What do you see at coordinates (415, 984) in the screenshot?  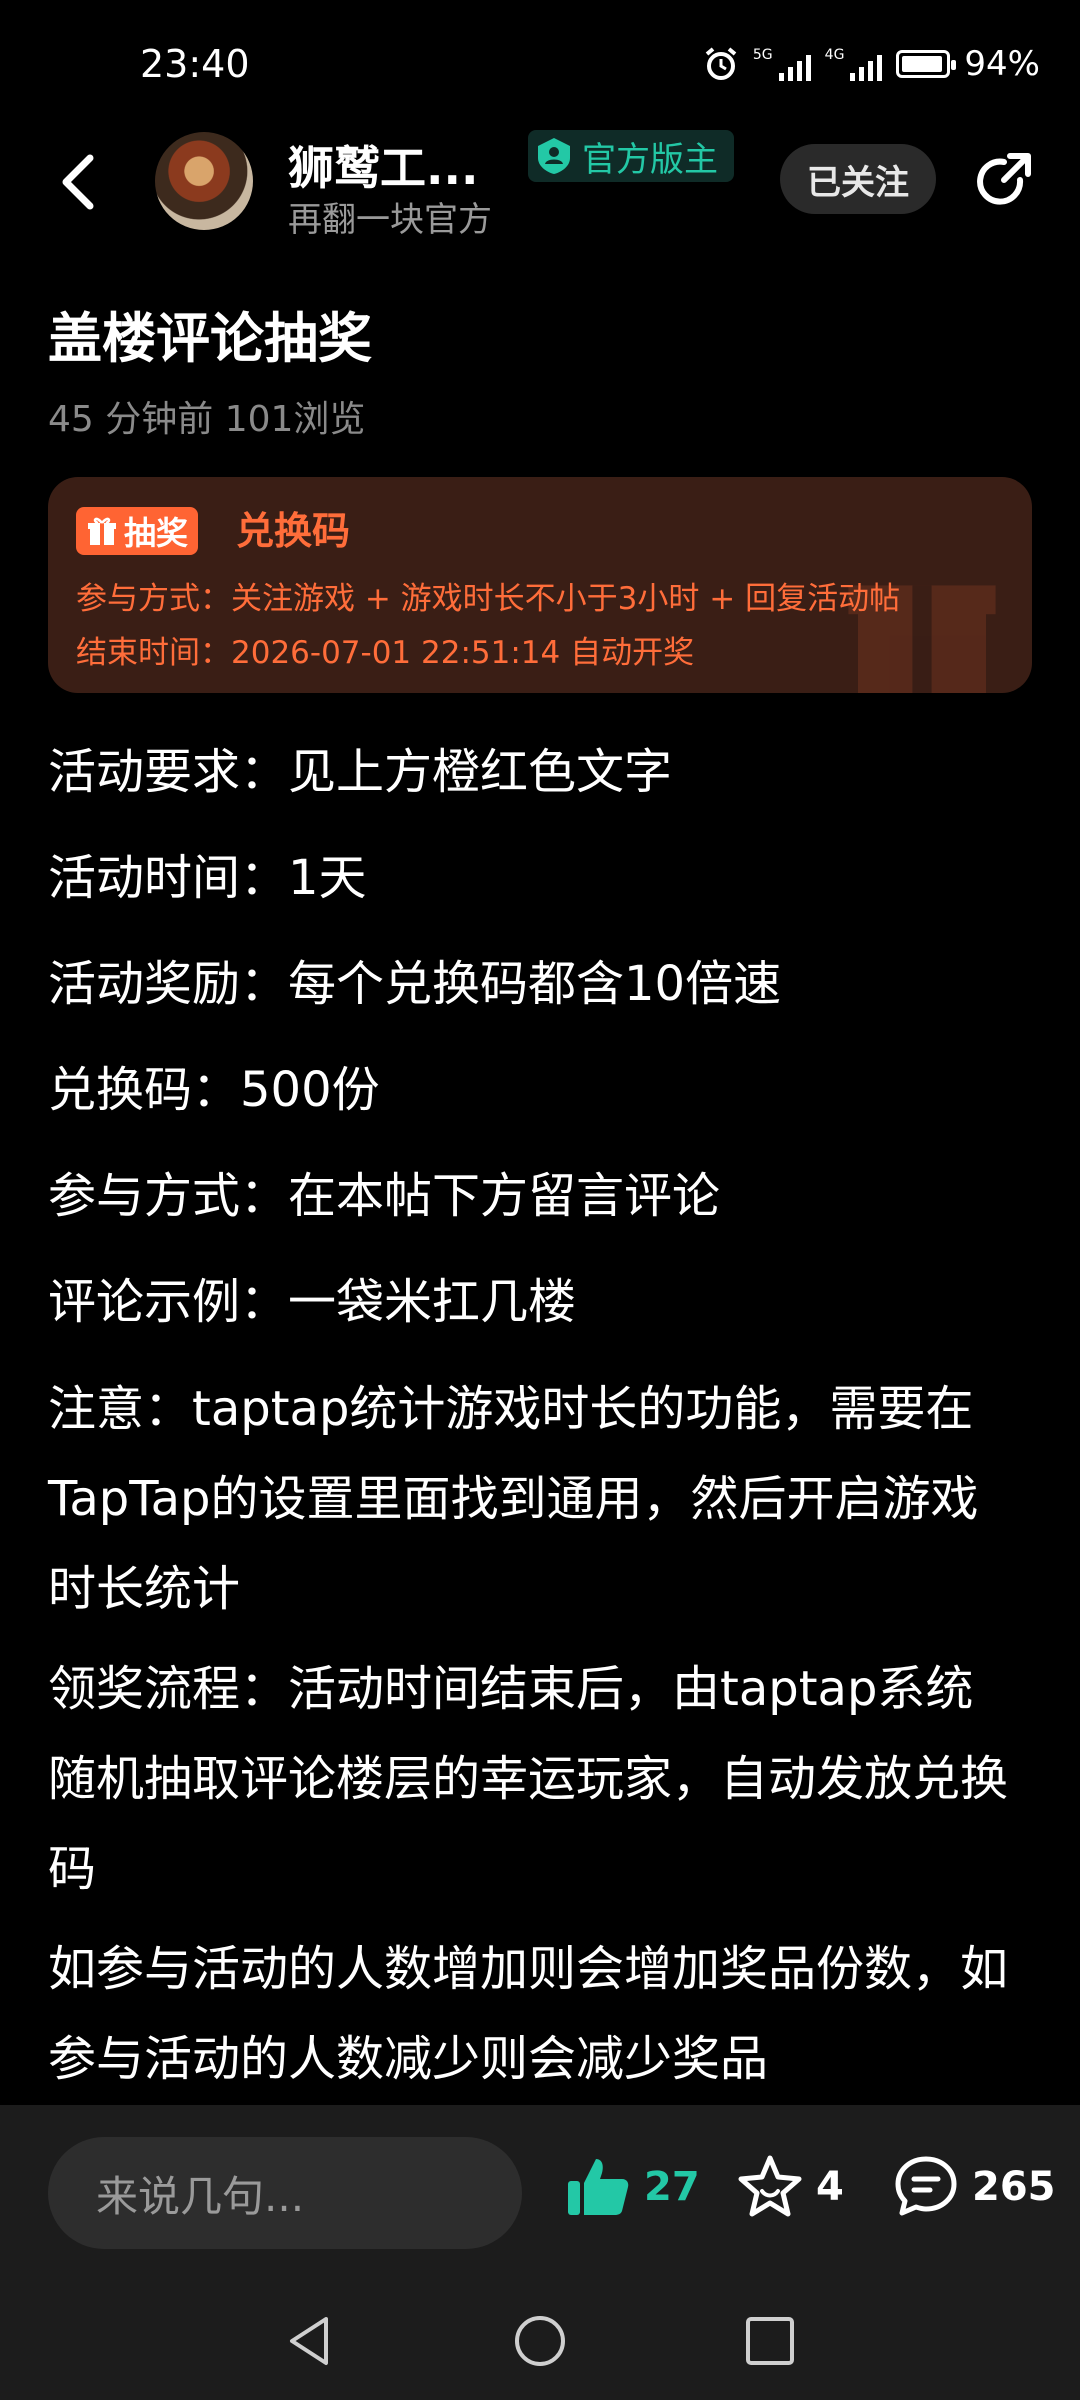 I see `content-line: 活动奖励：每个兑换码都含10倍速` at bounding box center [415, 984].